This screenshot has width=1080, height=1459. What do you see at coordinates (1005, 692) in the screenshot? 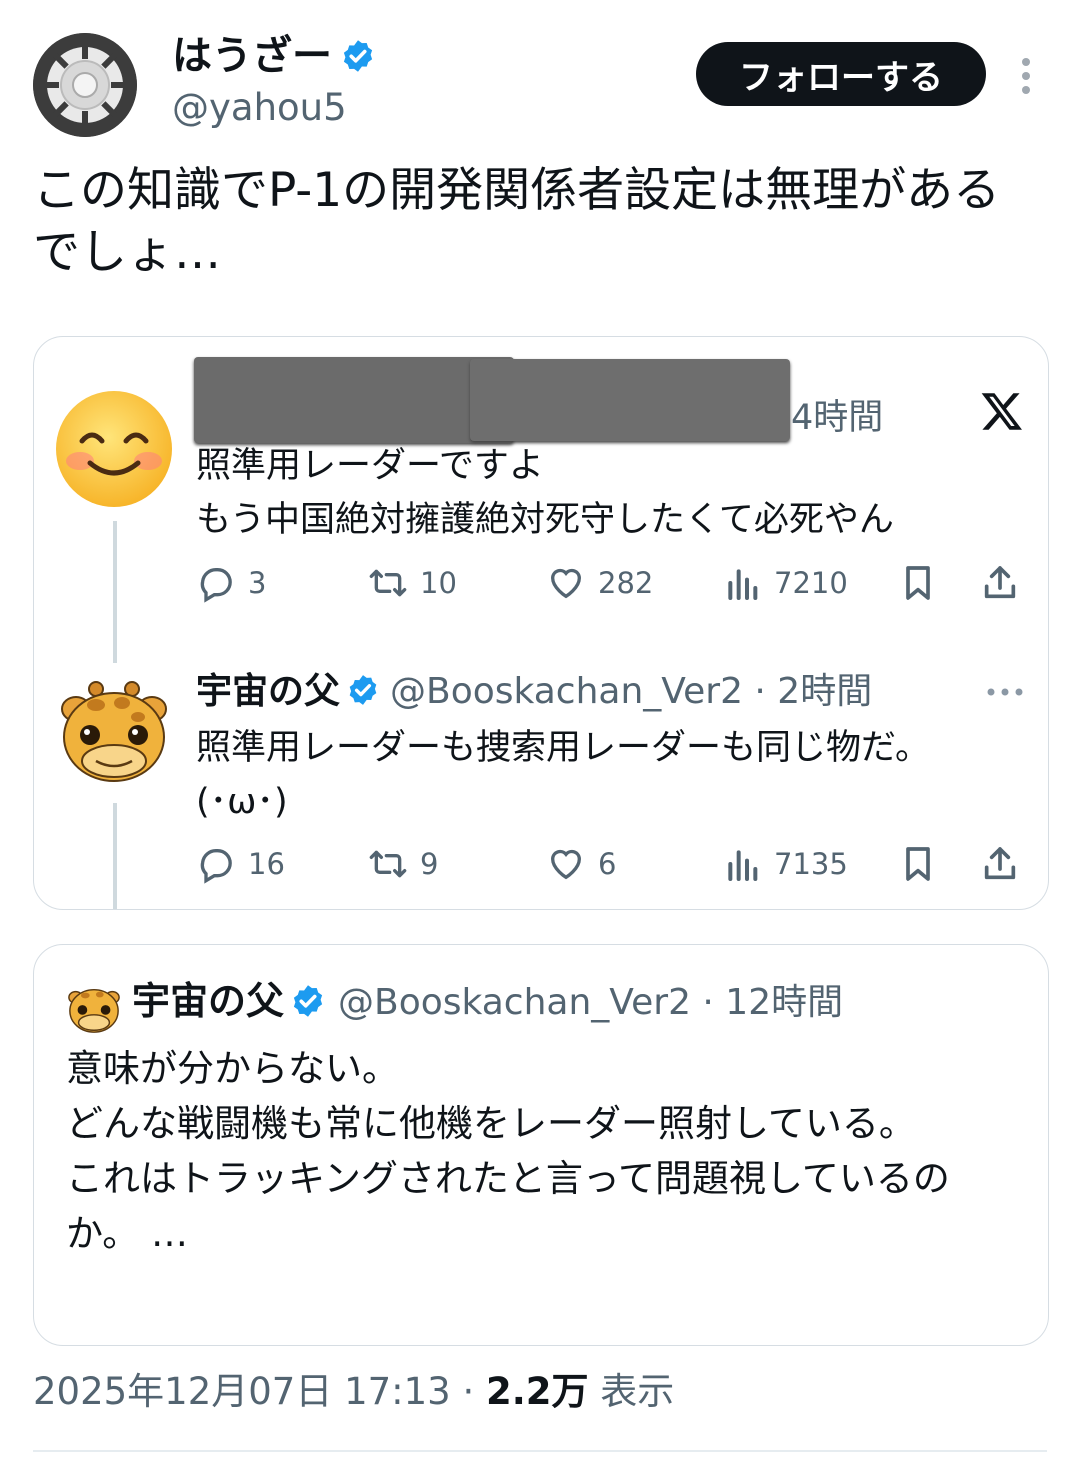
I see `more-horizontal-icon` at bounding box center [1005, 692].